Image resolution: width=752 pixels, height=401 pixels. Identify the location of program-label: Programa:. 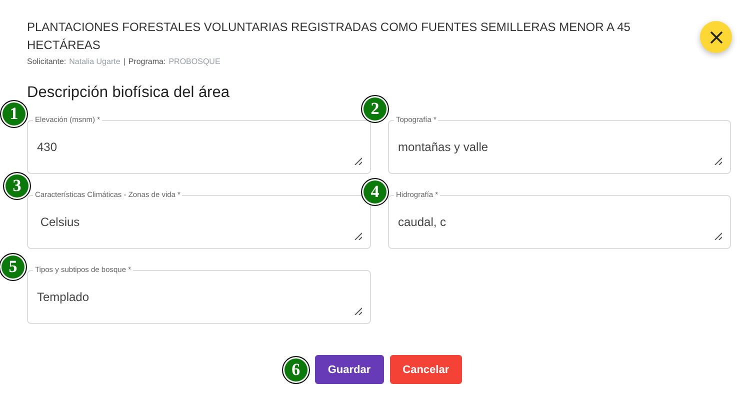
(147, 61).